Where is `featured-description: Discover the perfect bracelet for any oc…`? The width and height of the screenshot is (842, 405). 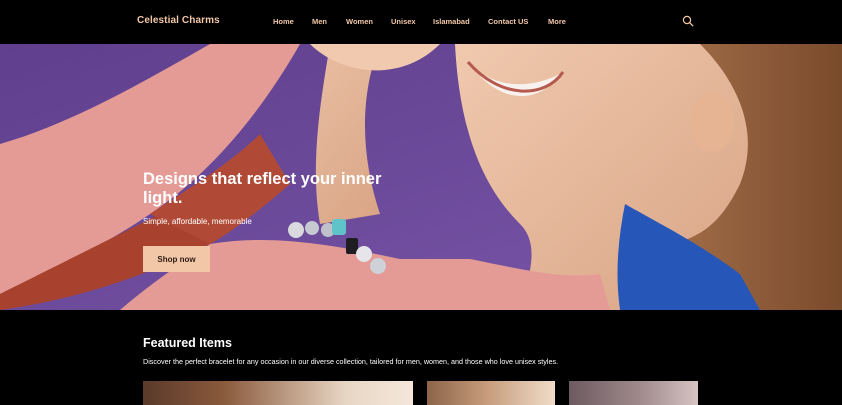
featured-description: Discover the perfect bracelet for any oc… is located at coordinates (351, 361).